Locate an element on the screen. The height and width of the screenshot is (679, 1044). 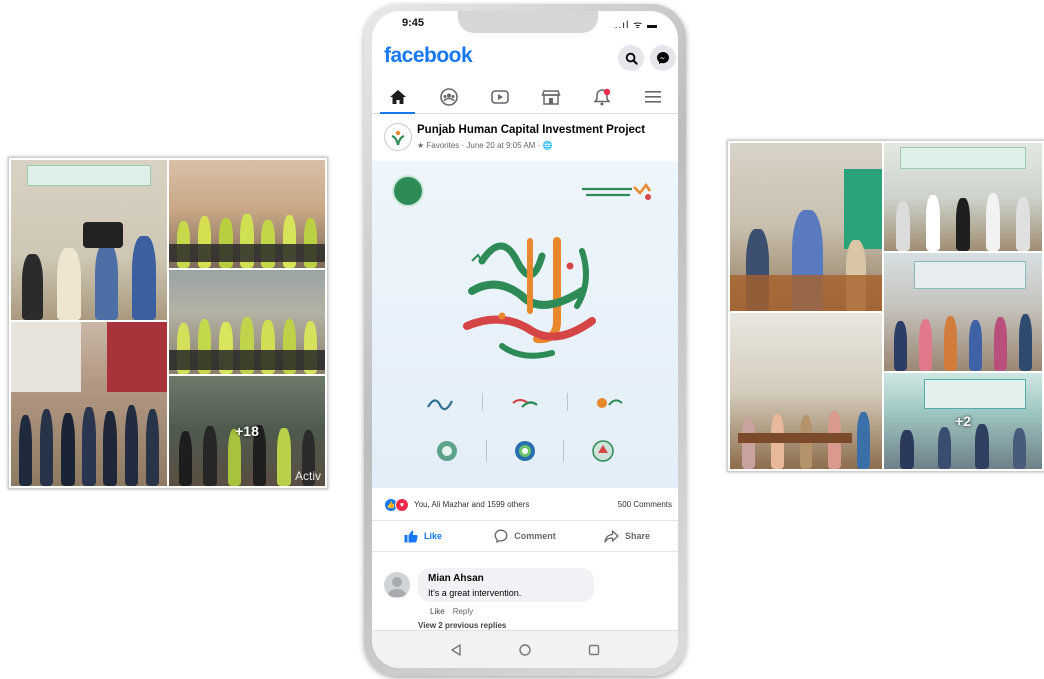
groups-icon is located at coordinates (448, 97).